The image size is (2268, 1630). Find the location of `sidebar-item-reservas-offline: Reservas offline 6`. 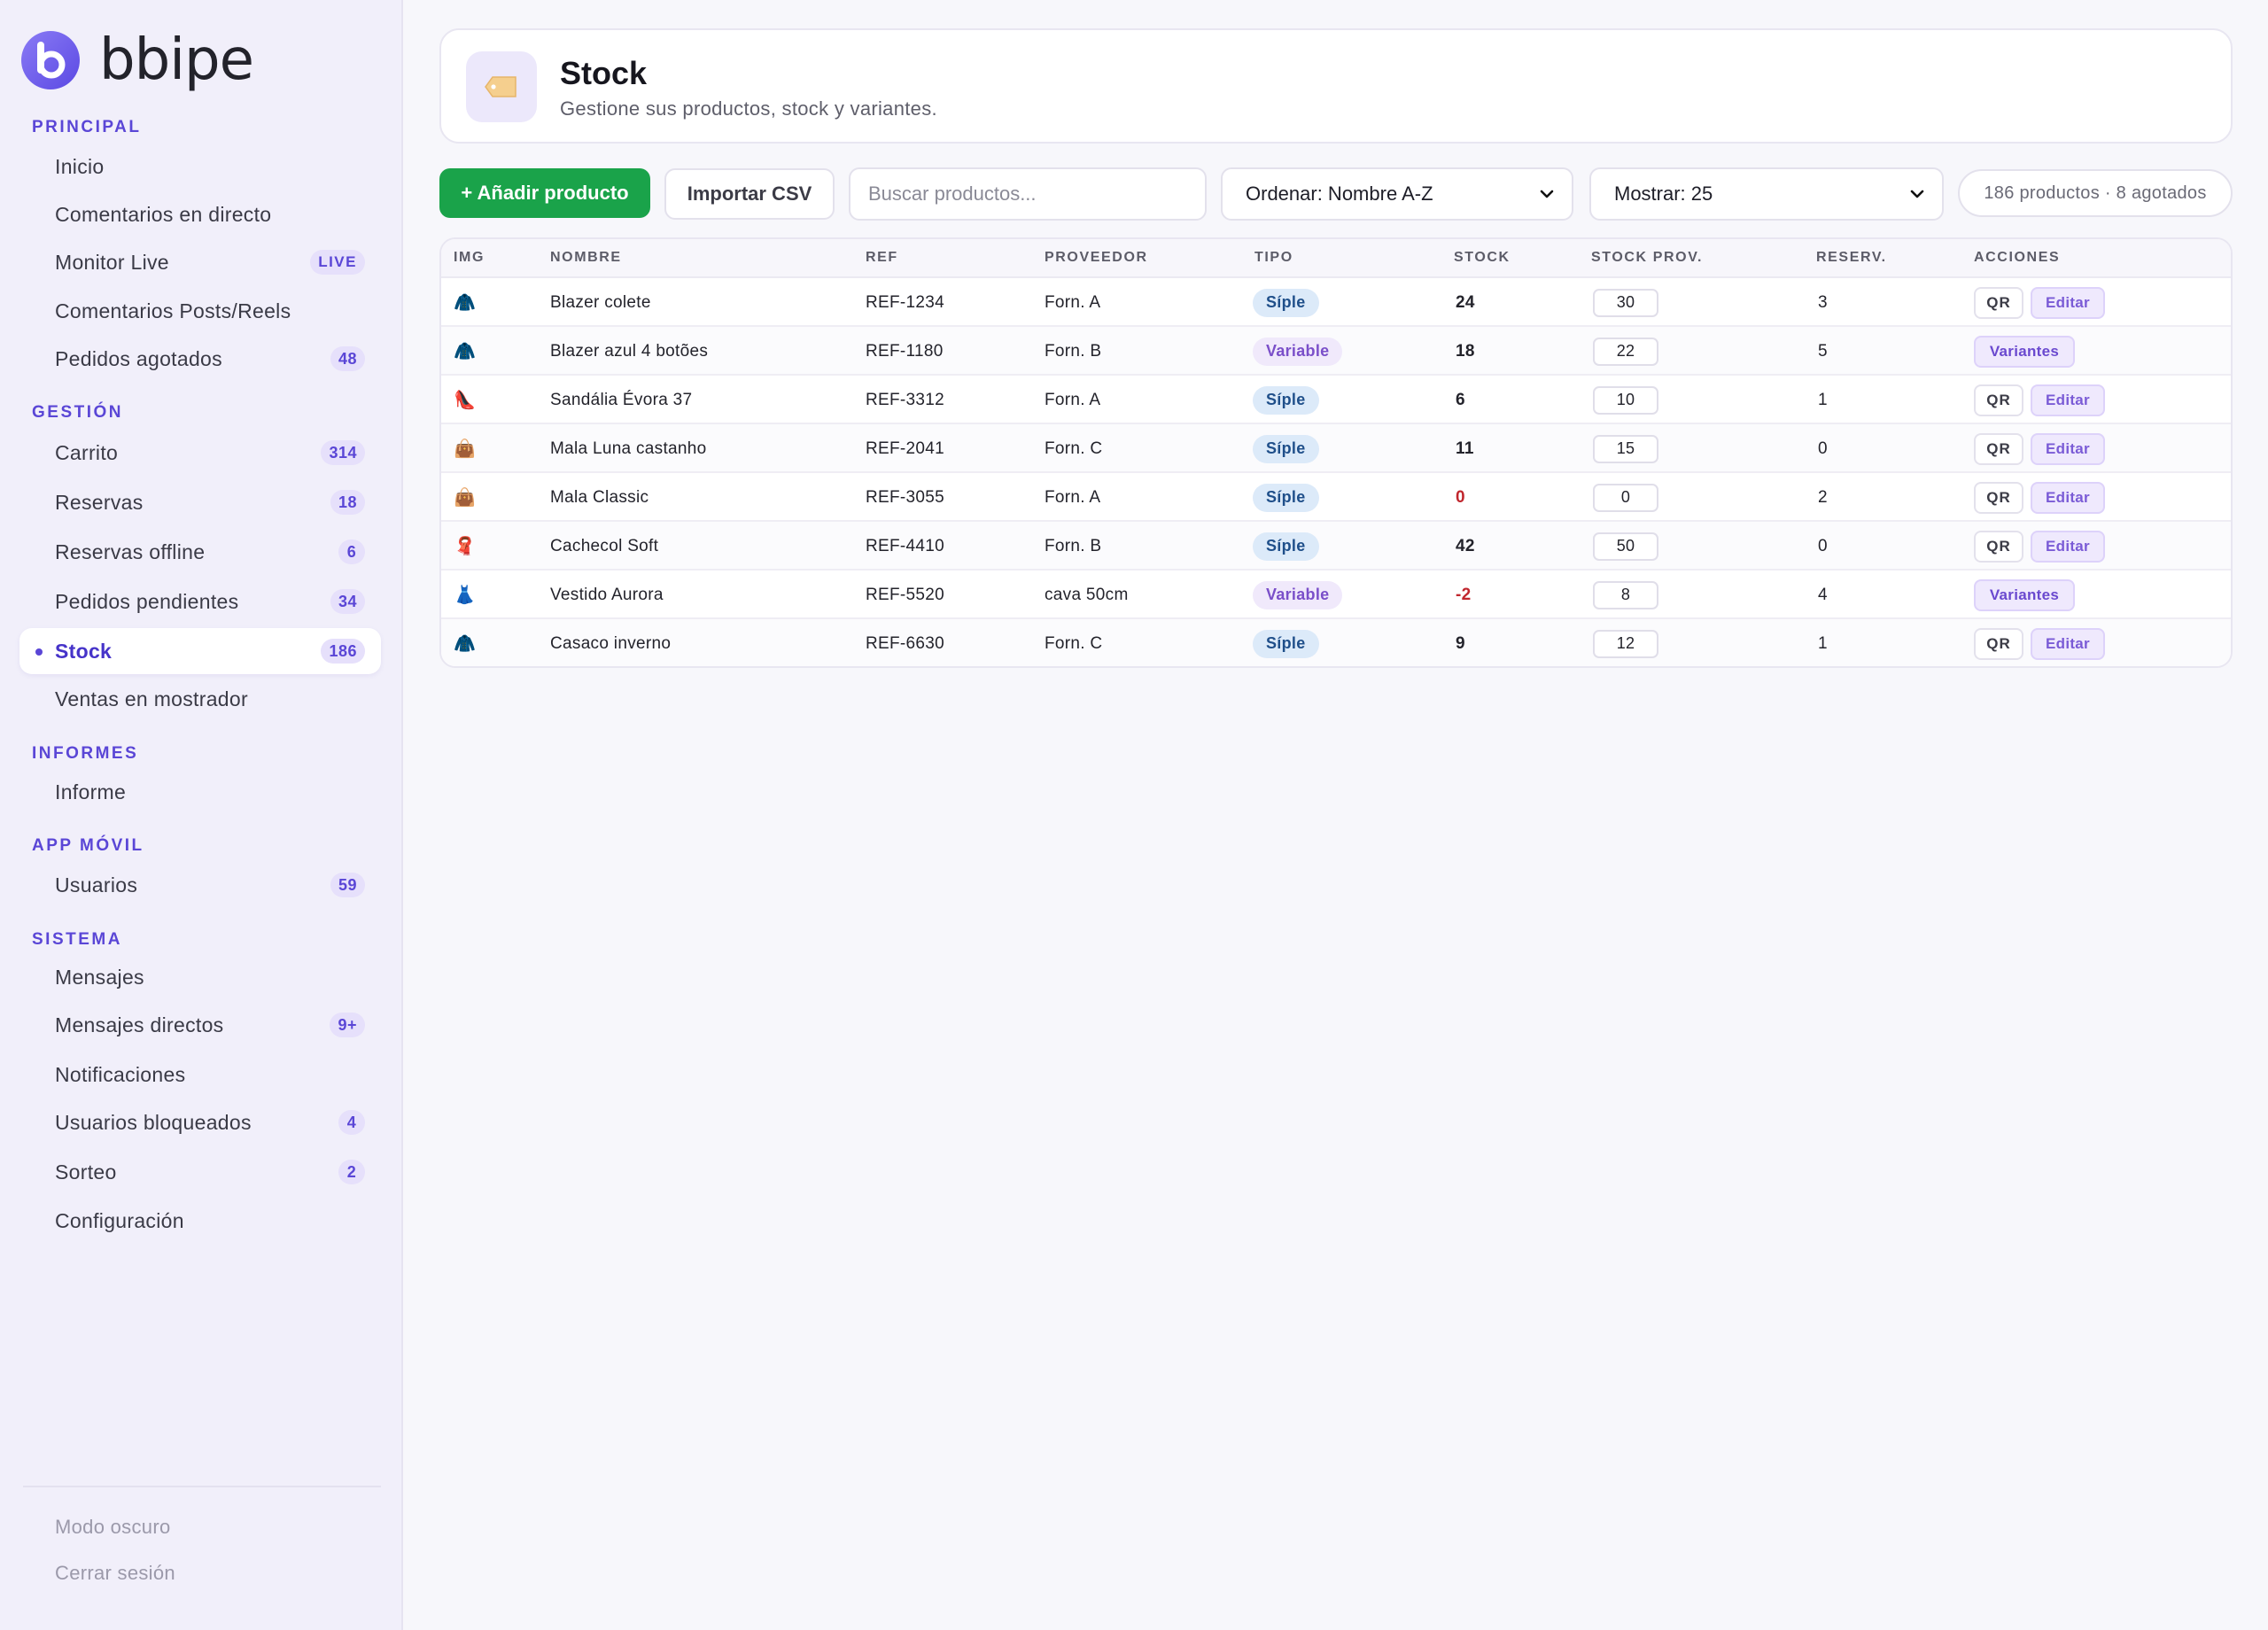

sidebar-item-reservas-offline: Reservas offline 6 is located at coordinates (200, 552).